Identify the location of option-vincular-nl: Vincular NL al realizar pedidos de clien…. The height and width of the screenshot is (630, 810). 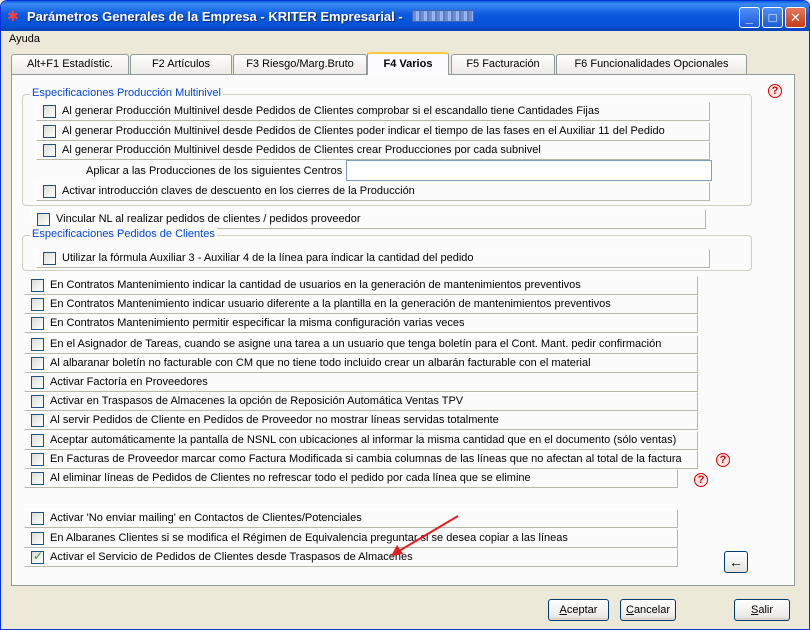
(368, 219).